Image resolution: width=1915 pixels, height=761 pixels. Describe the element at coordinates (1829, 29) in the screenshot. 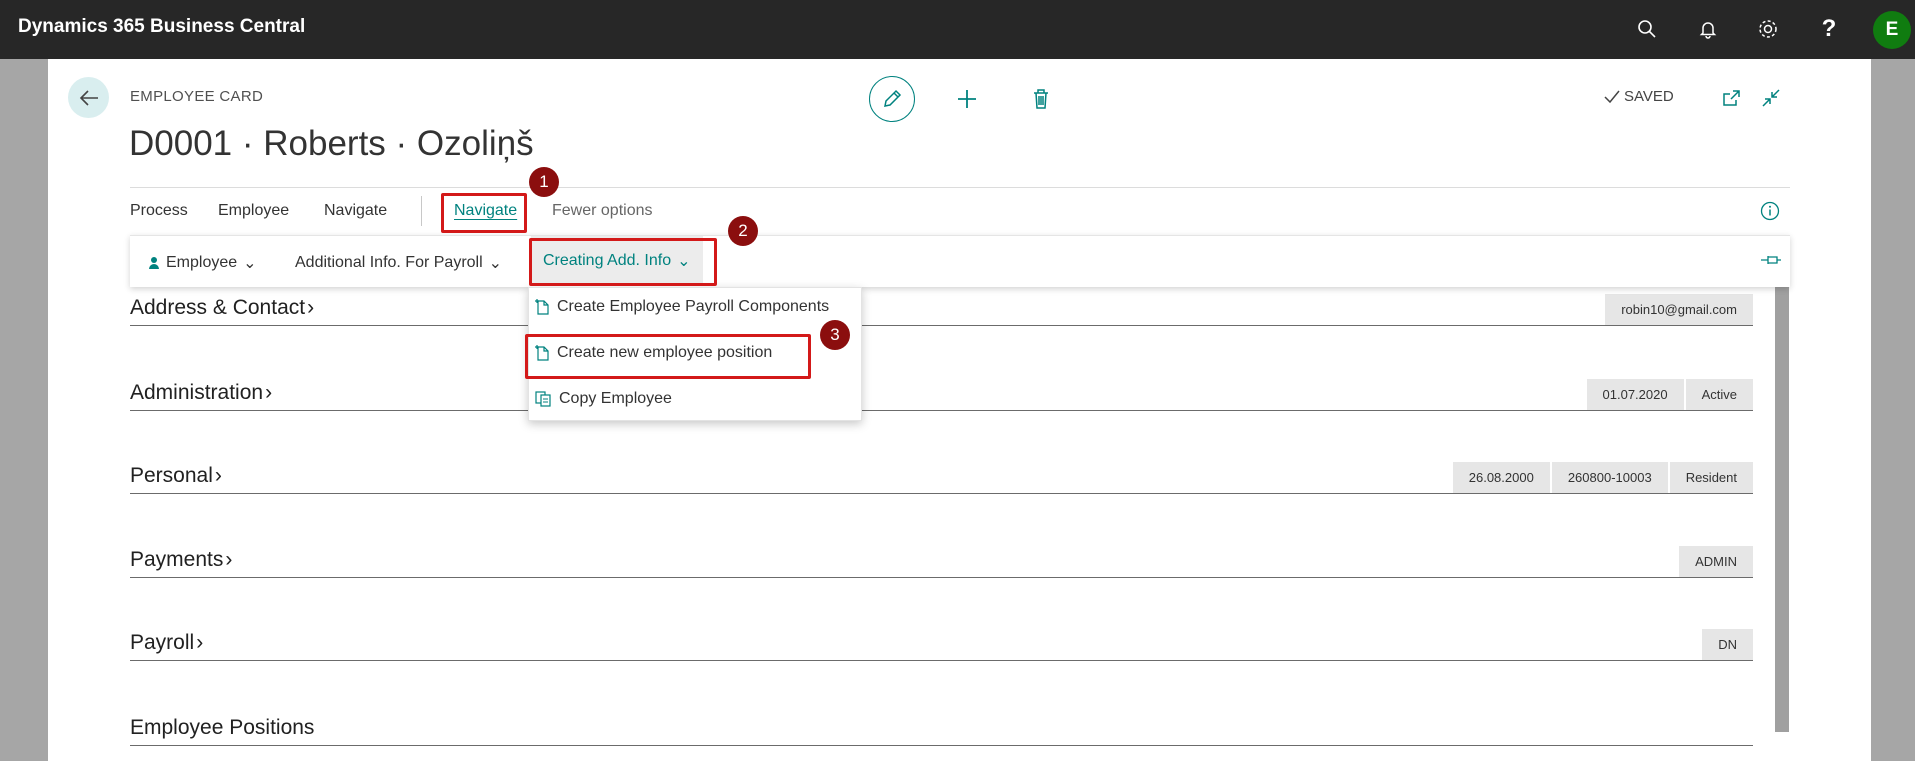

I see `help-icon: ?` at that location.